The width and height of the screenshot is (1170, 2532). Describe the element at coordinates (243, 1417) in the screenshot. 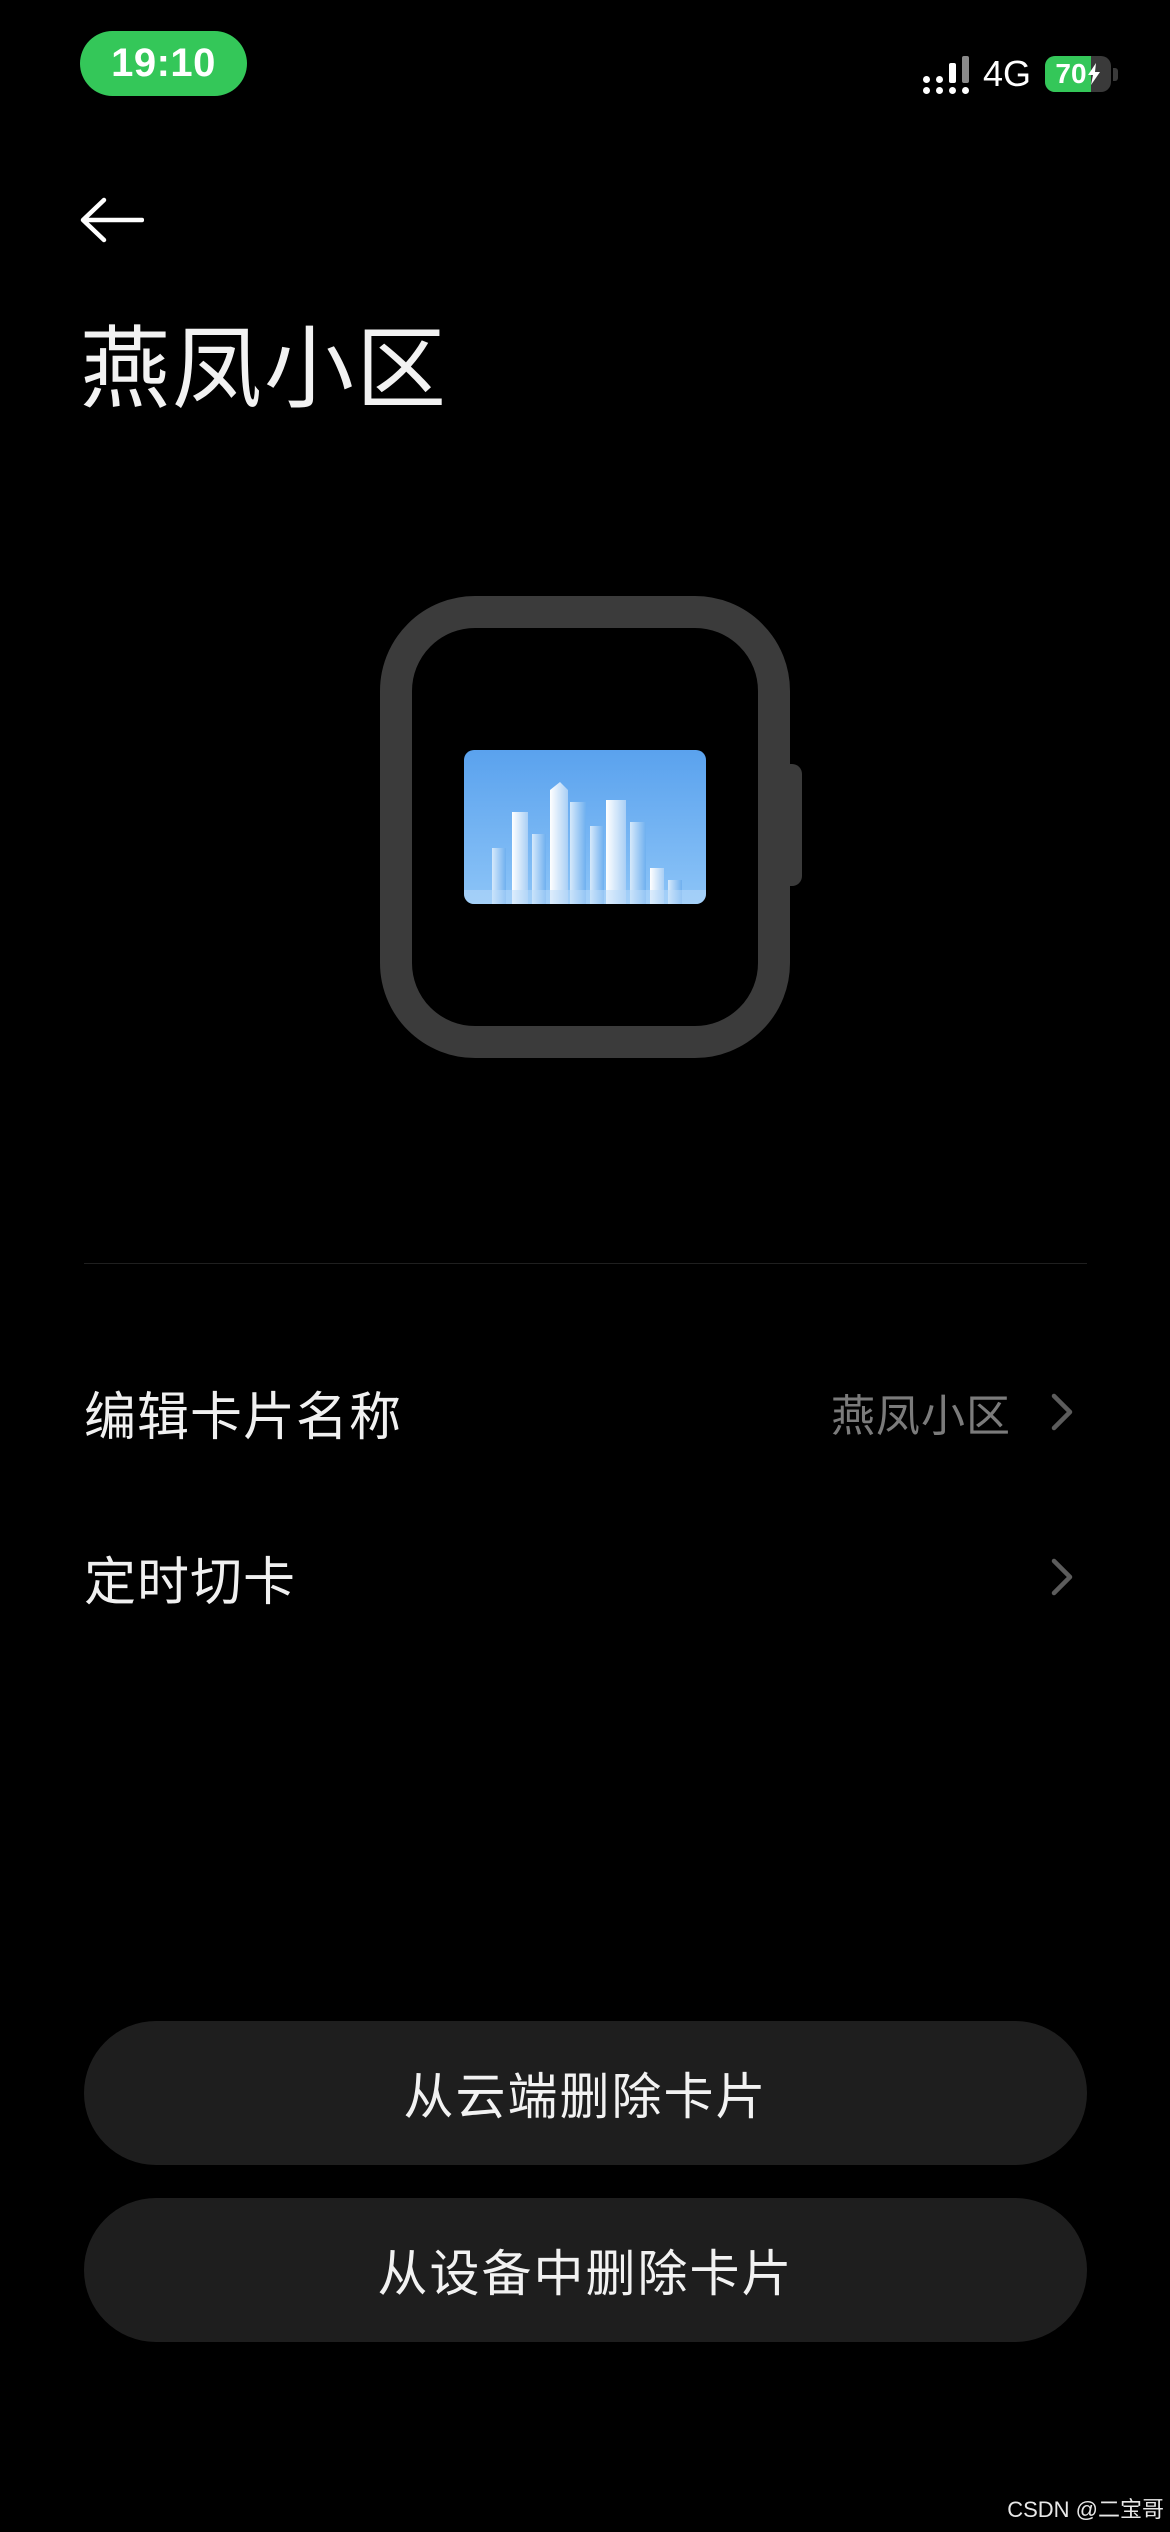

I see `edit-card-name-label: 编辑卡片名称` at that location.